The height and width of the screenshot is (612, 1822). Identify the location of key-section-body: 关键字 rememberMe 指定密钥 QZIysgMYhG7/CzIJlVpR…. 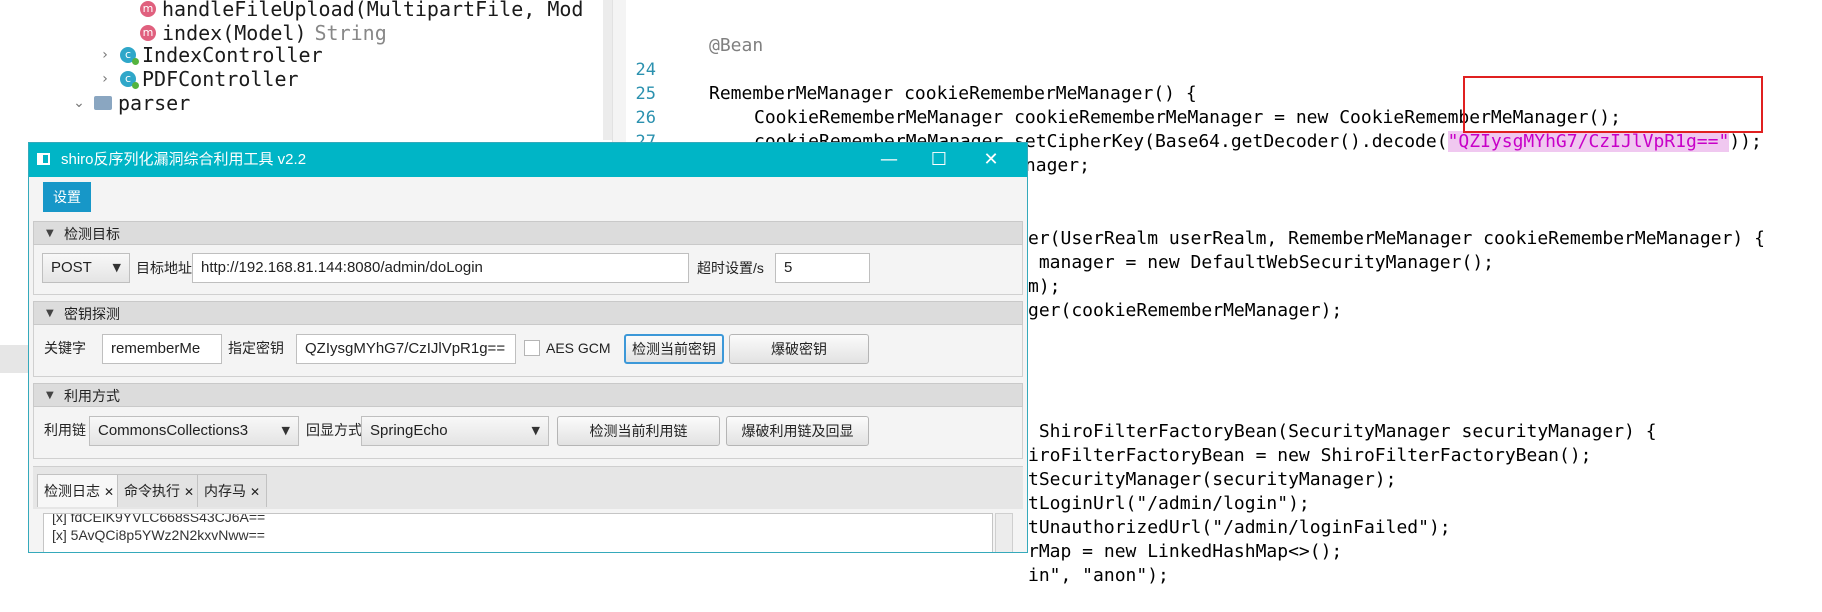
(528, 351).